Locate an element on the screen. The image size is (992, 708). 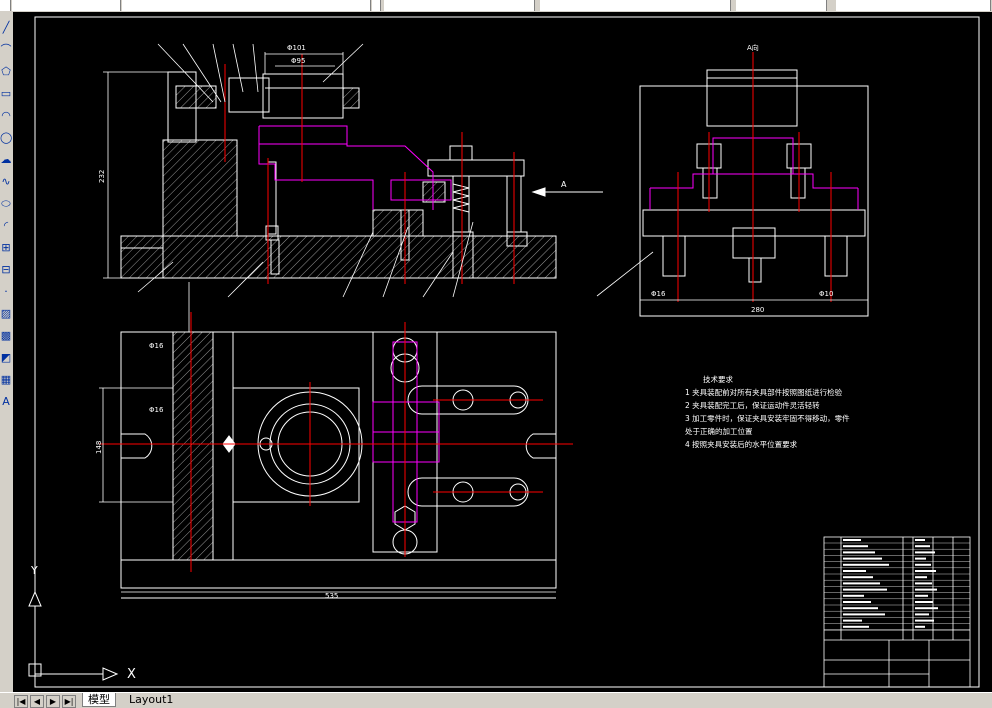
mtext-tool-icon: A is located at coordinates (6, 402).